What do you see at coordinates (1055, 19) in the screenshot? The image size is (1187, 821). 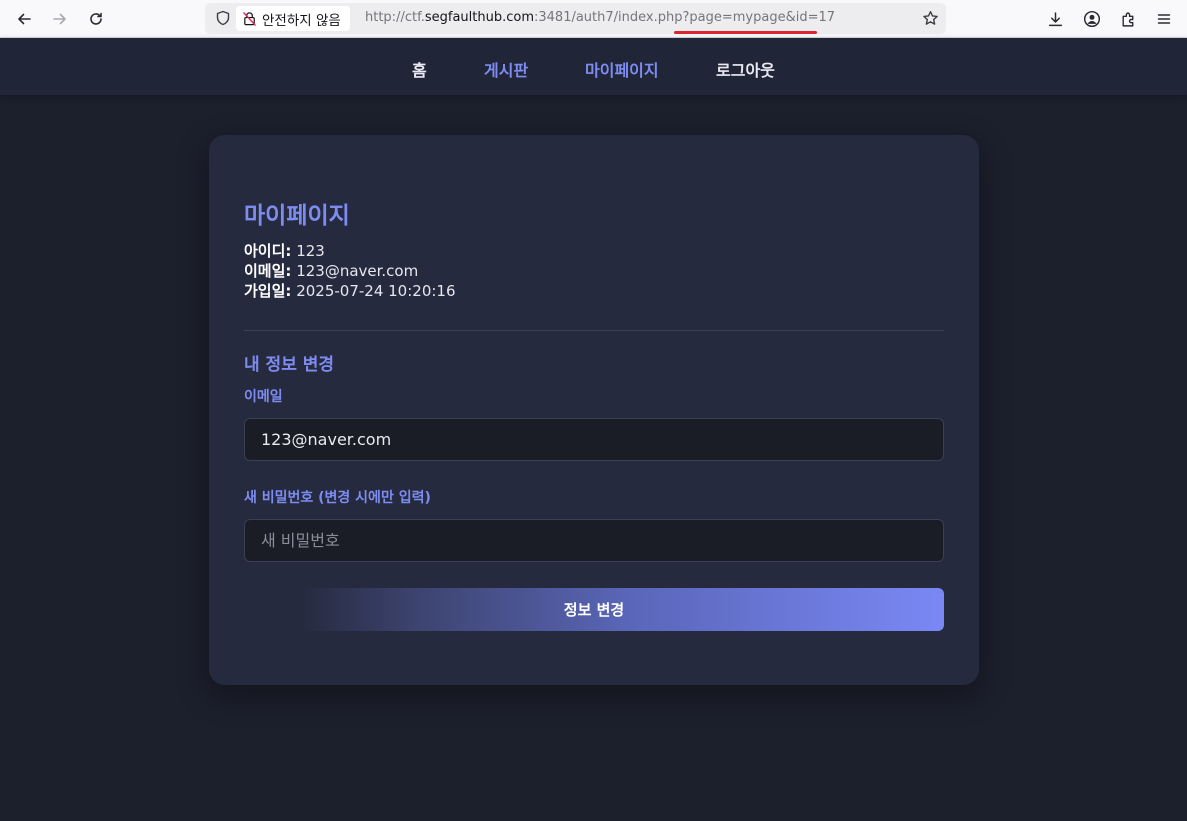 I see `download-icon` at bounding box center [1055, 19].